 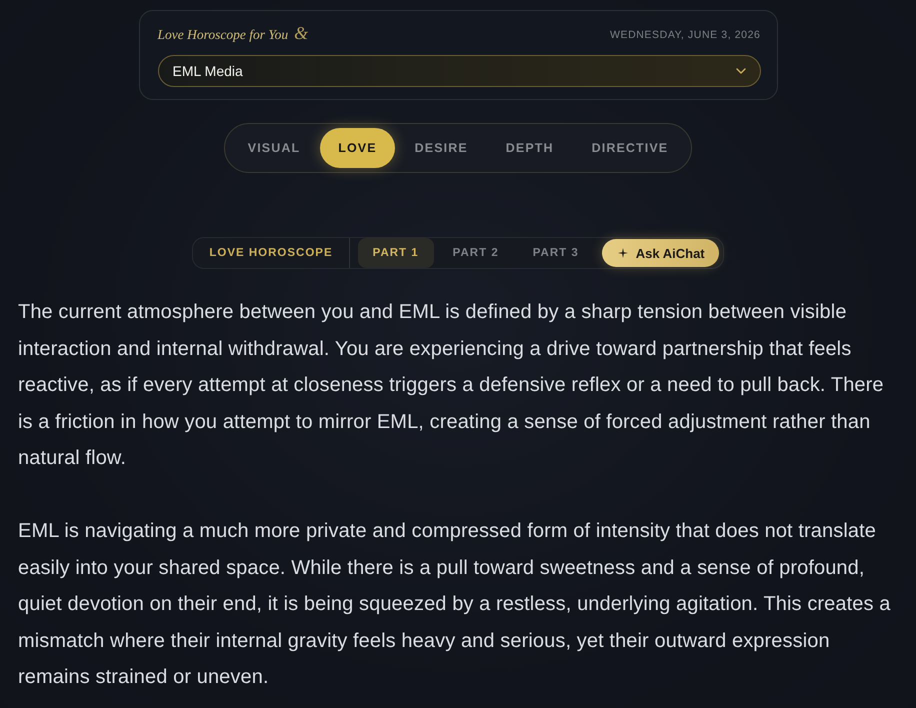 I want to click on section-label: LOVE HOROSCOPE, so click(x=271, y=253).